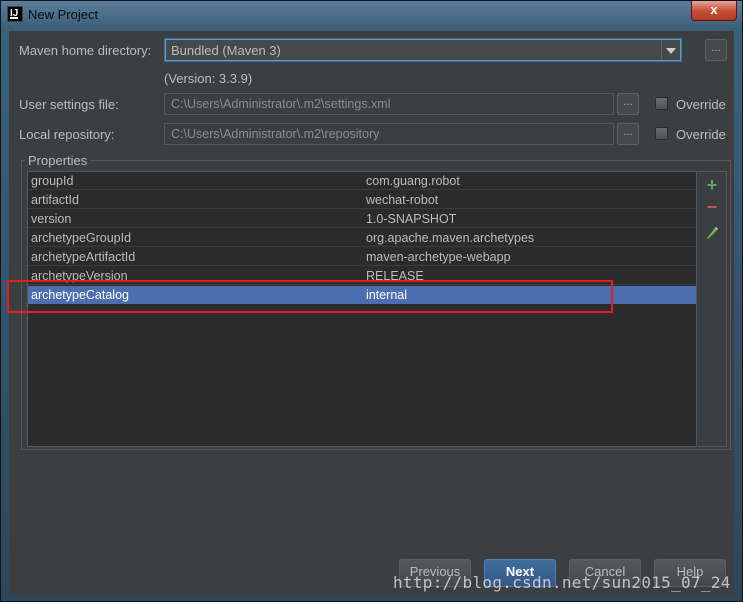  Describe the element at coordinates (85, 50) in the screenshot. I see `maven-home-label: Maven home directory:` at that location.